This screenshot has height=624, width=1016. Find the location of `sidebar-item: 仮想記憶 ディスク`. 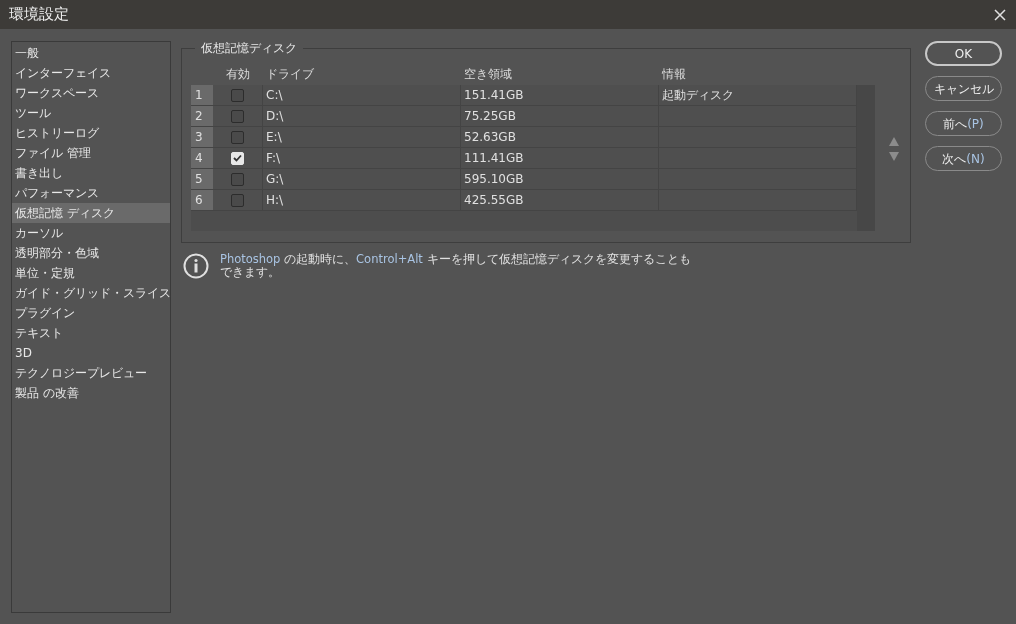

sidebar-item: 仮想記憶 ディスク is located at coordinates (91, 213).